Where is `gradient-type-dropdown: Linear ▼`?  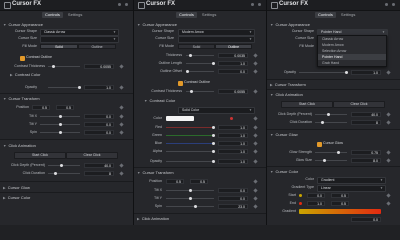
gradient-type-dropdown: Linear ▼ is located at coordinates (351, 188).